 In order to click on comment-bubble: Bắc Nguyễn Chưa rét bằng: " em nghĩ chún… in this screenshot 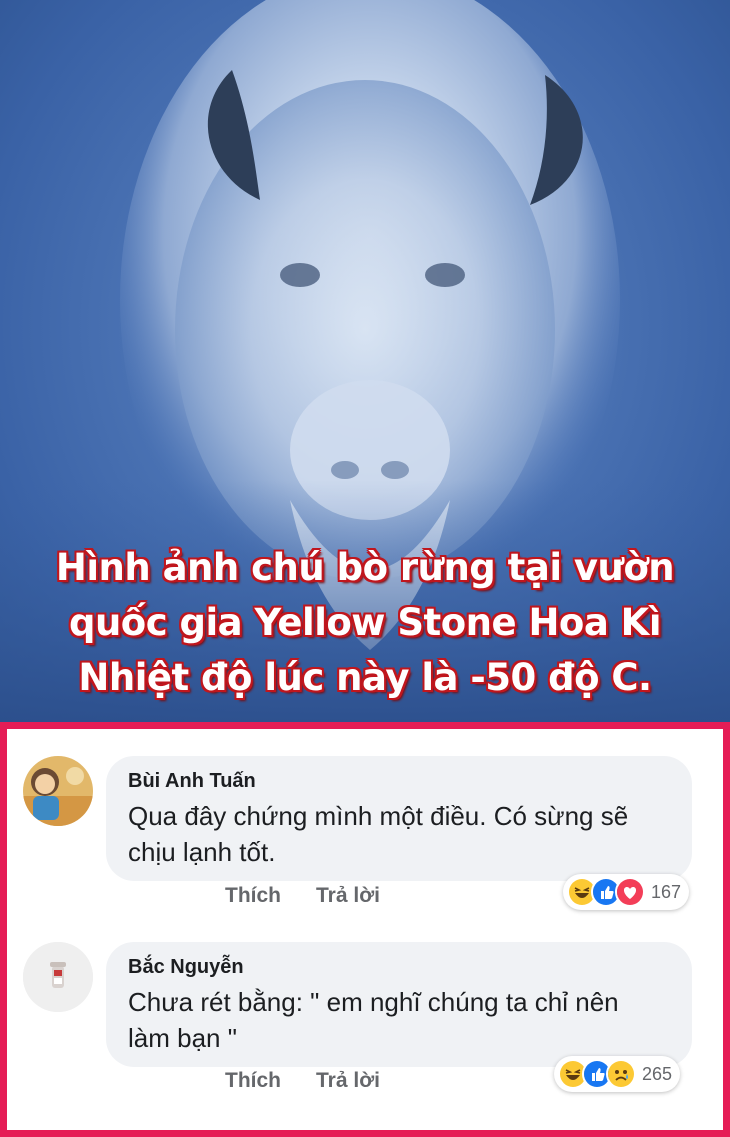, I will do `click(399, 1004)`.